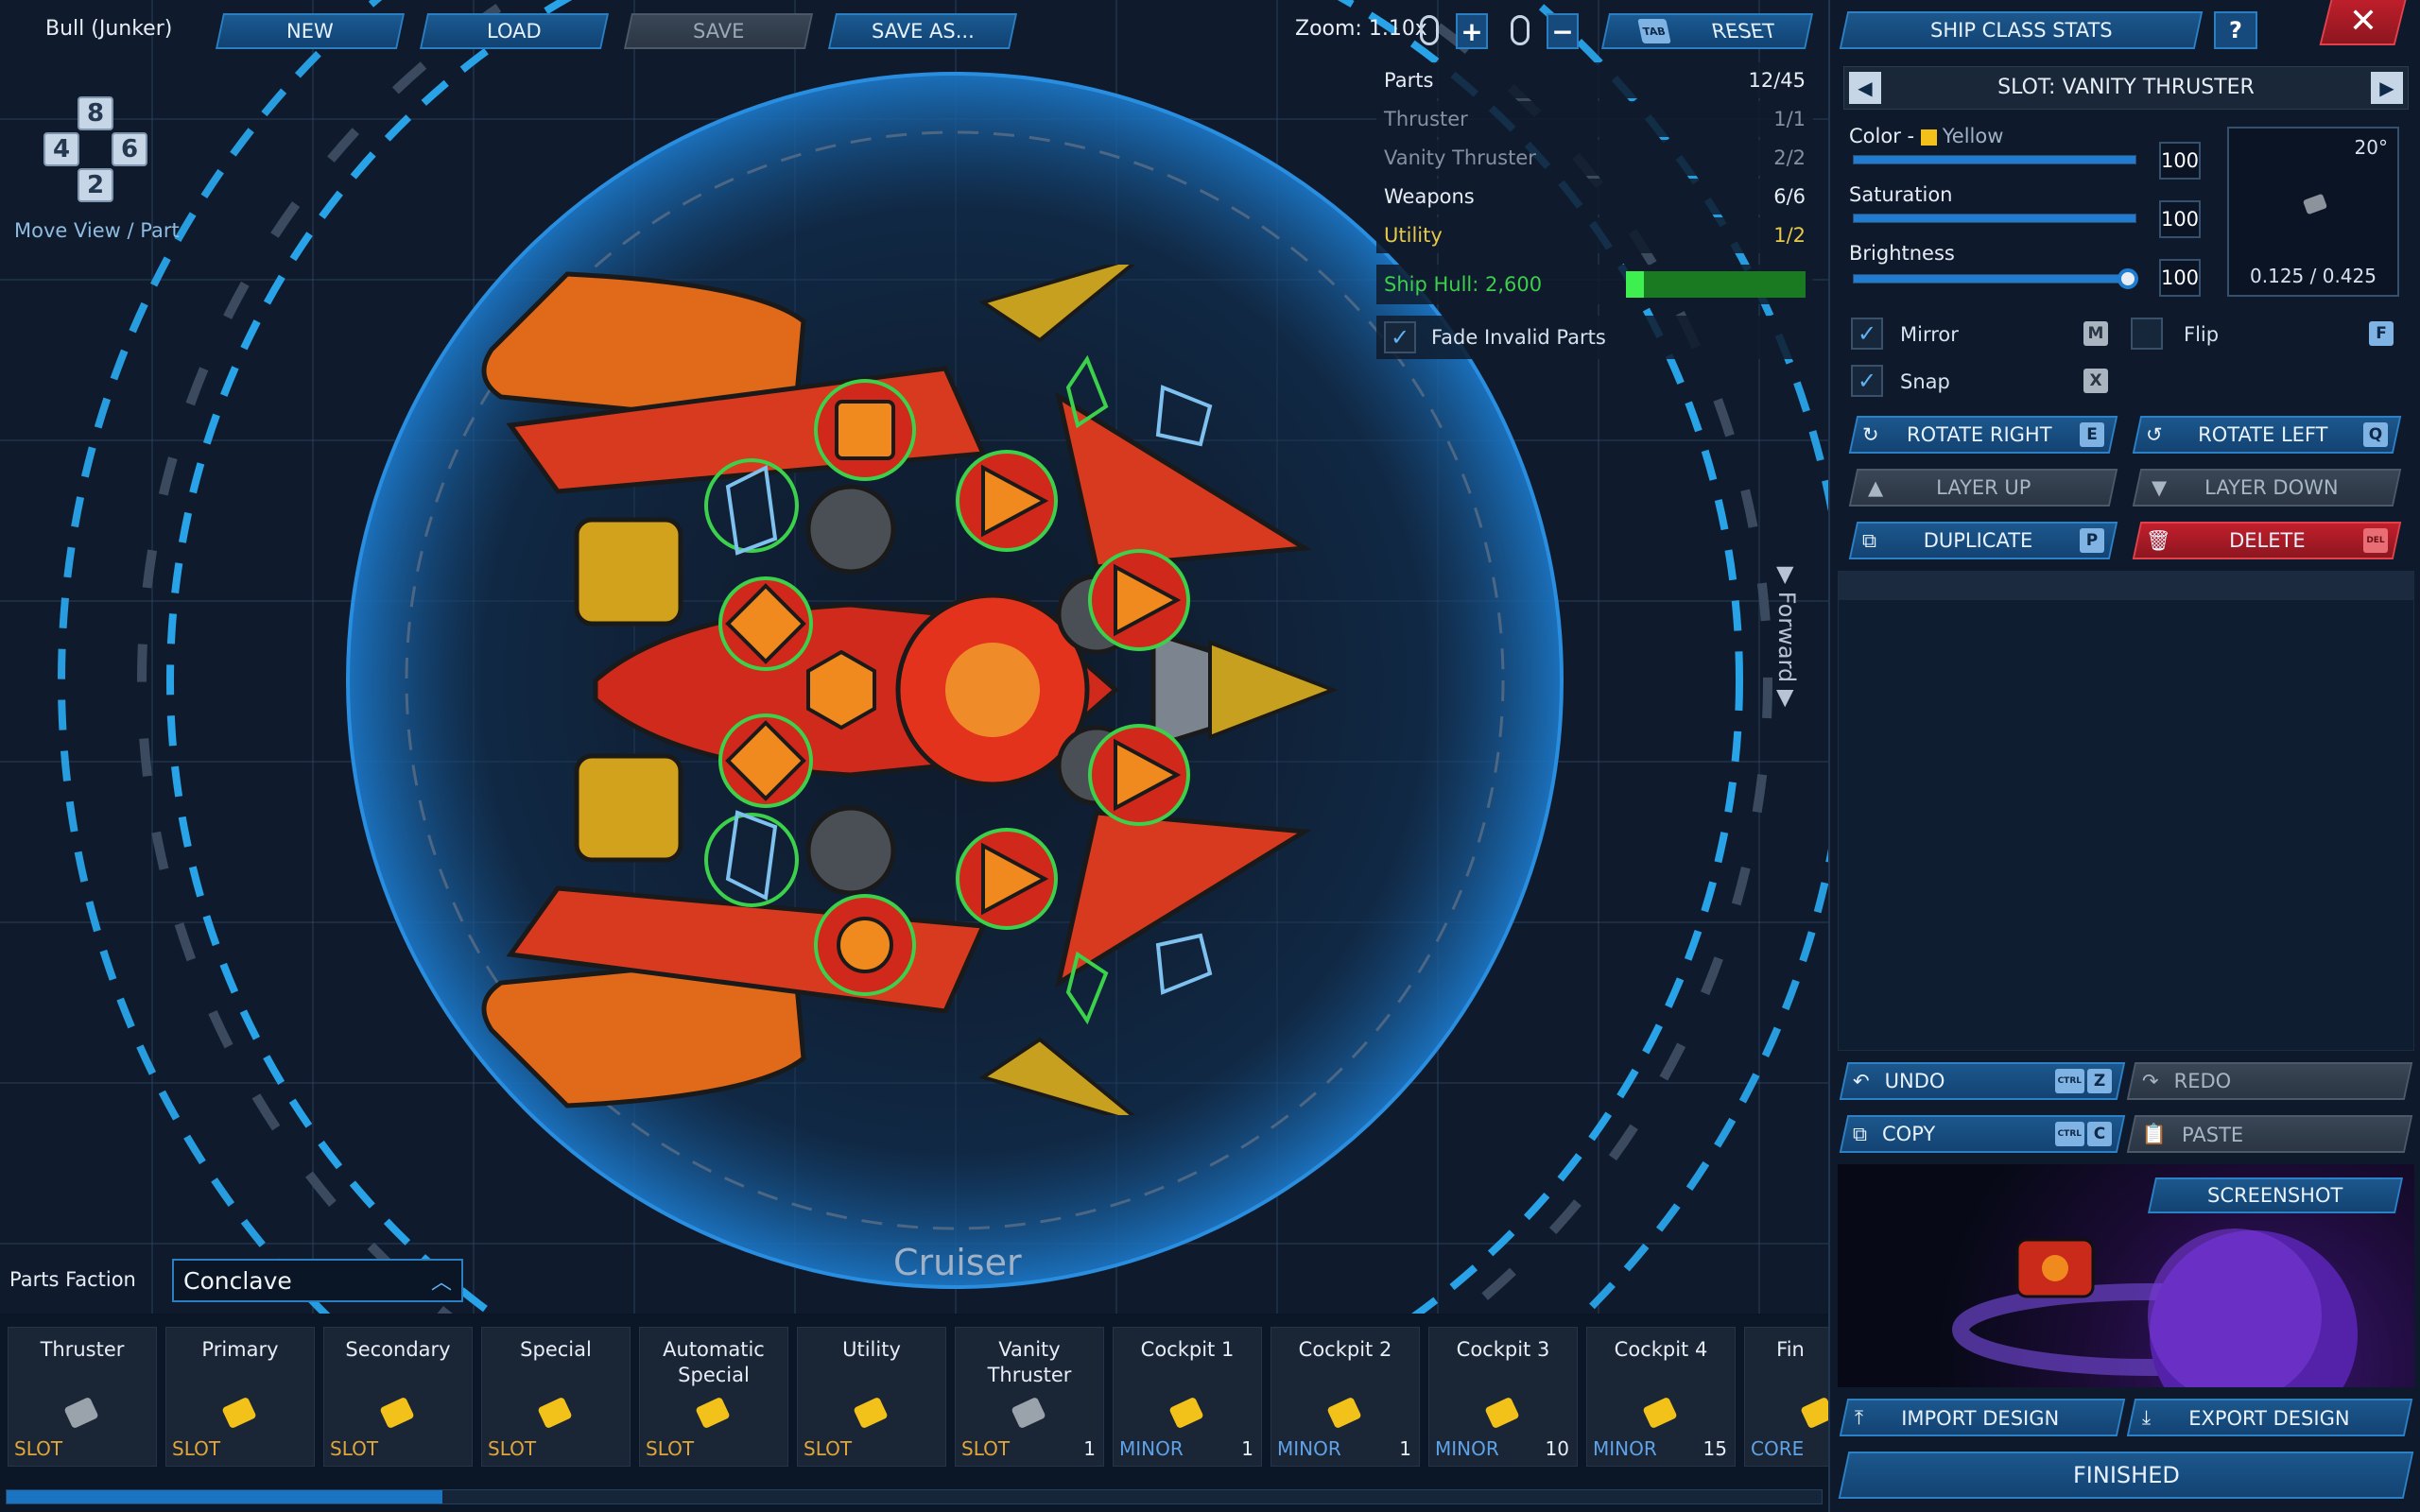  What do you see at coordinates (1867, 334) in the screenshot?
I see `mirror-checkbox: ✓` at bounding box center [1867, 334].